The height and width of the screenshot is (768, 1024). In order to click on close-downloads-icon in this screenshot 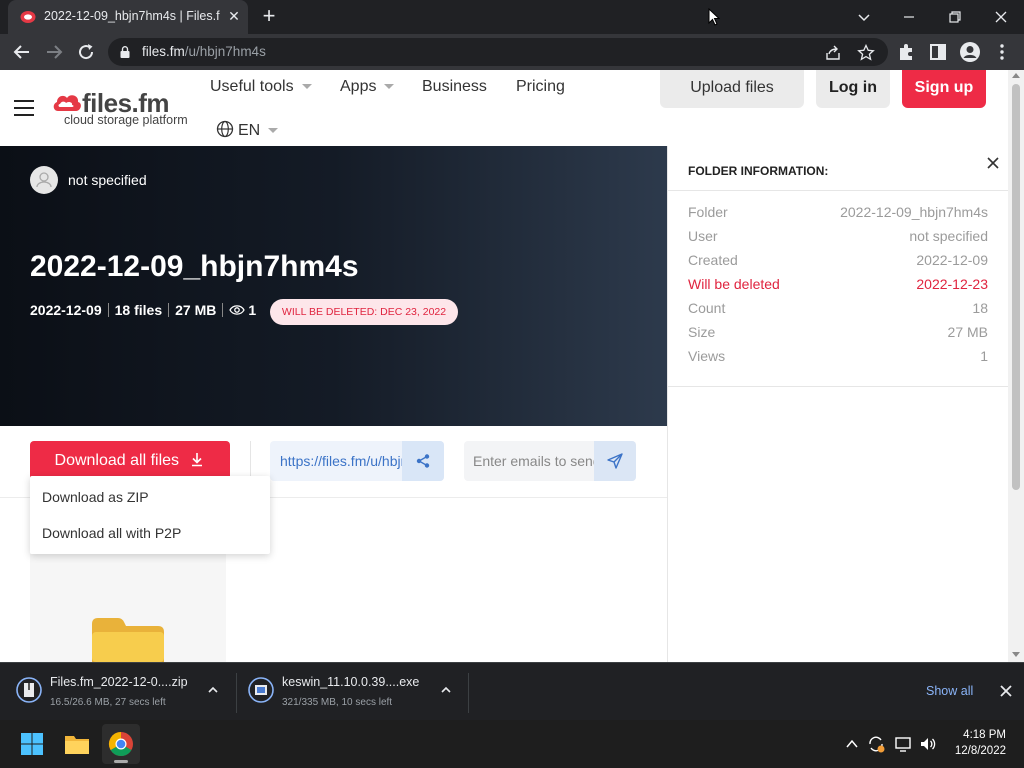, I will do `click(1006, 691)`.